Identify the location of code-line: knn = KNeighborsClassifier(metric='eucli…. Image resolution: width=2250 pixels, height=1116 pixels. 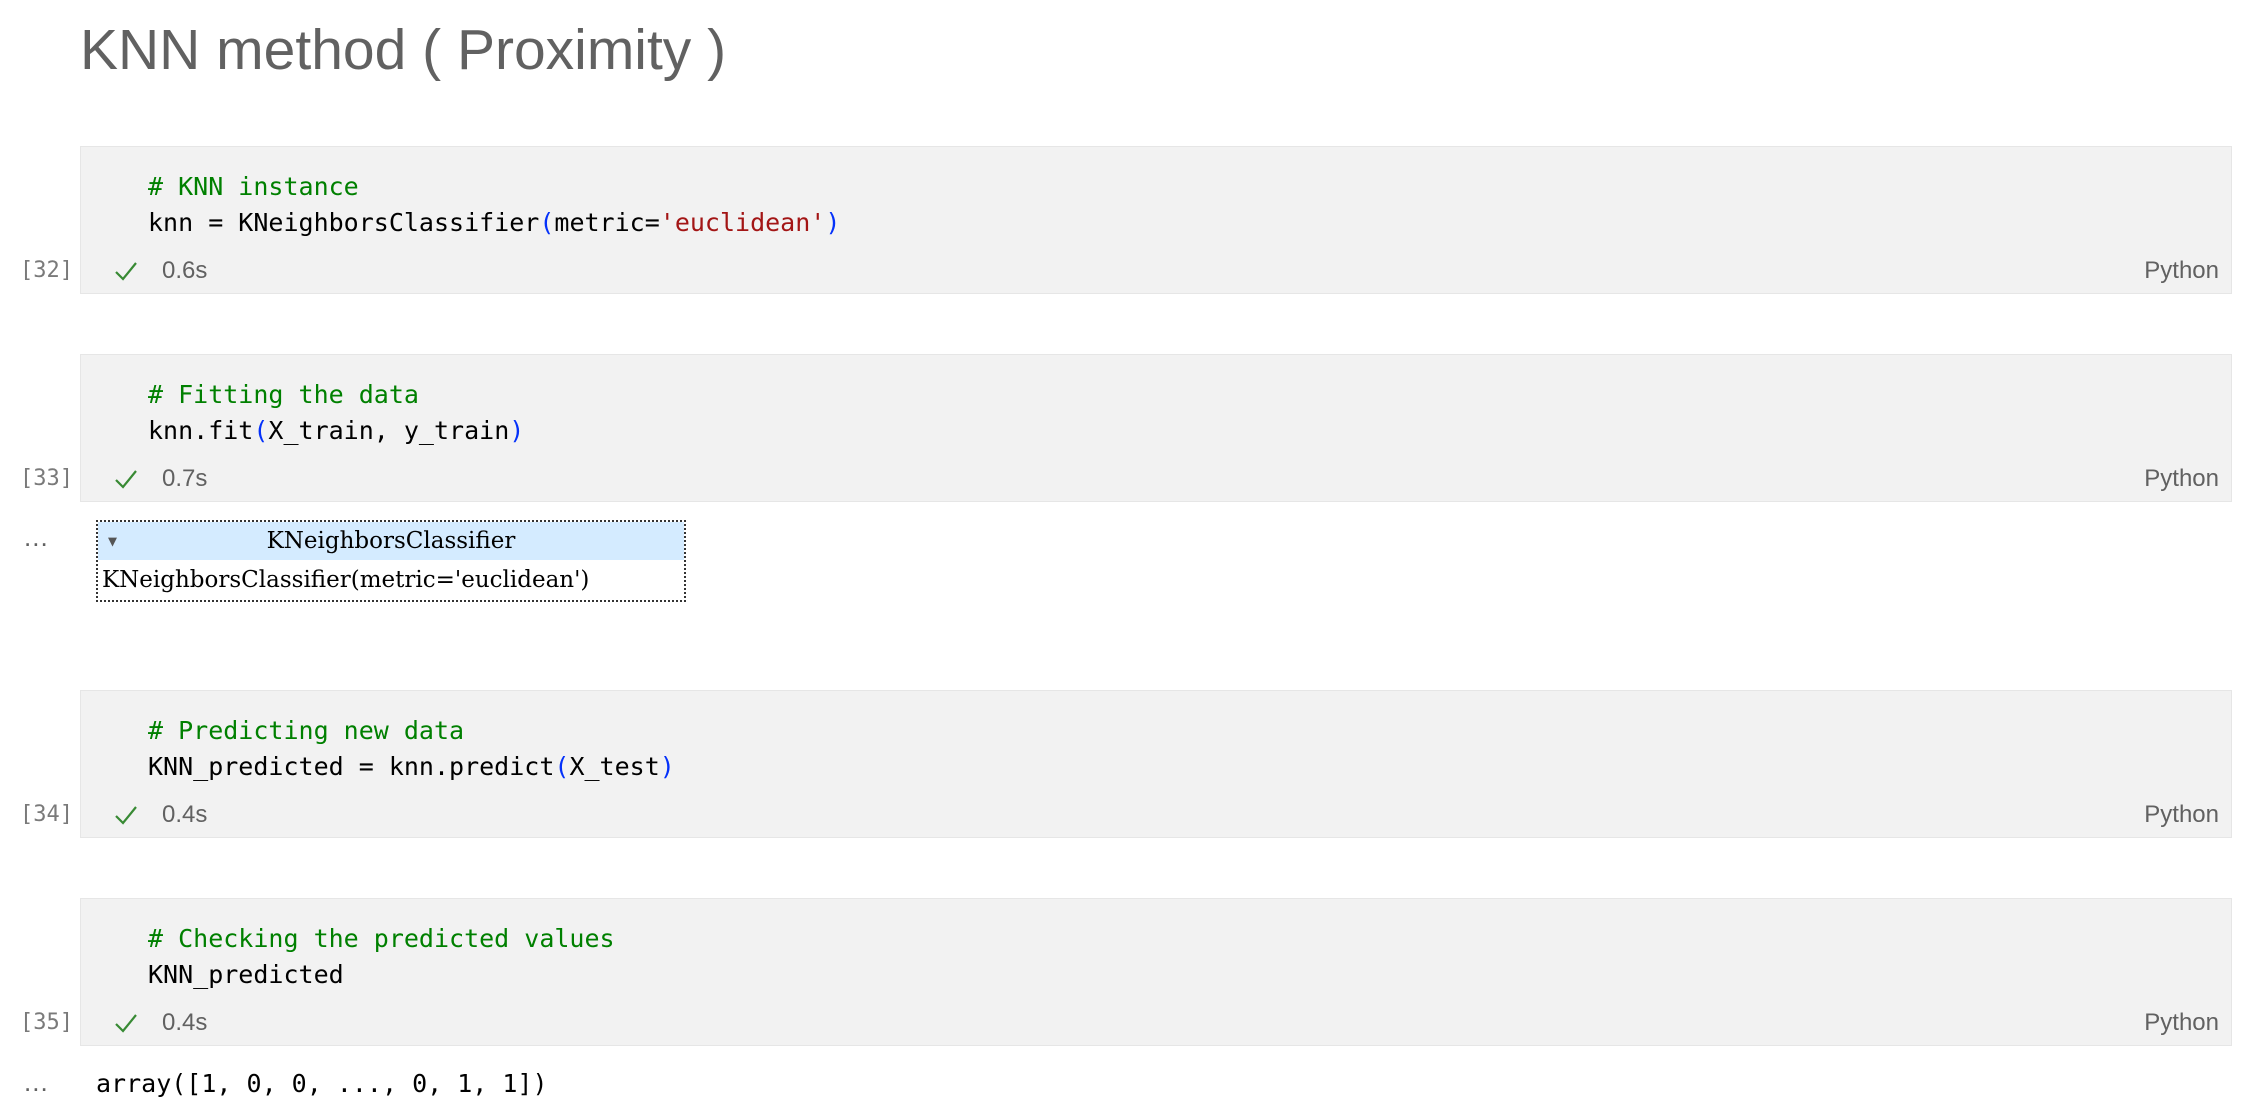
(494, 223).